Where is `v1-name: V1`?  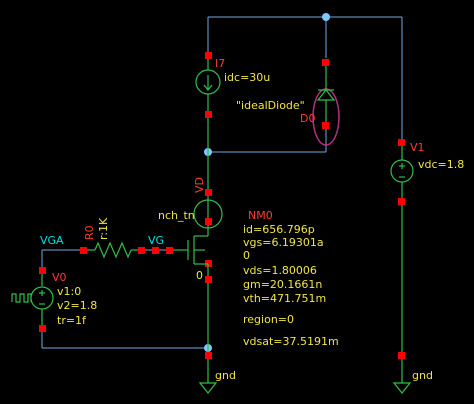
v1-name: V1 is located at coordinates (417, 147).